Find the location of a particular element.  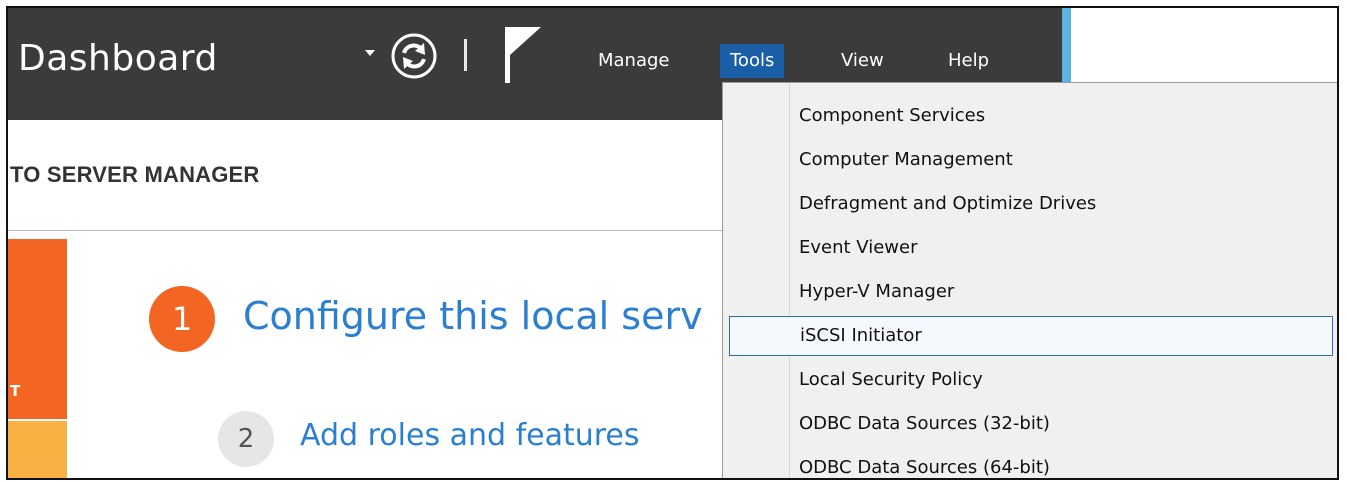

menu-item-odbc-32: ODBC Data Sources (32-bit) is located at coordinates (1031, 425).